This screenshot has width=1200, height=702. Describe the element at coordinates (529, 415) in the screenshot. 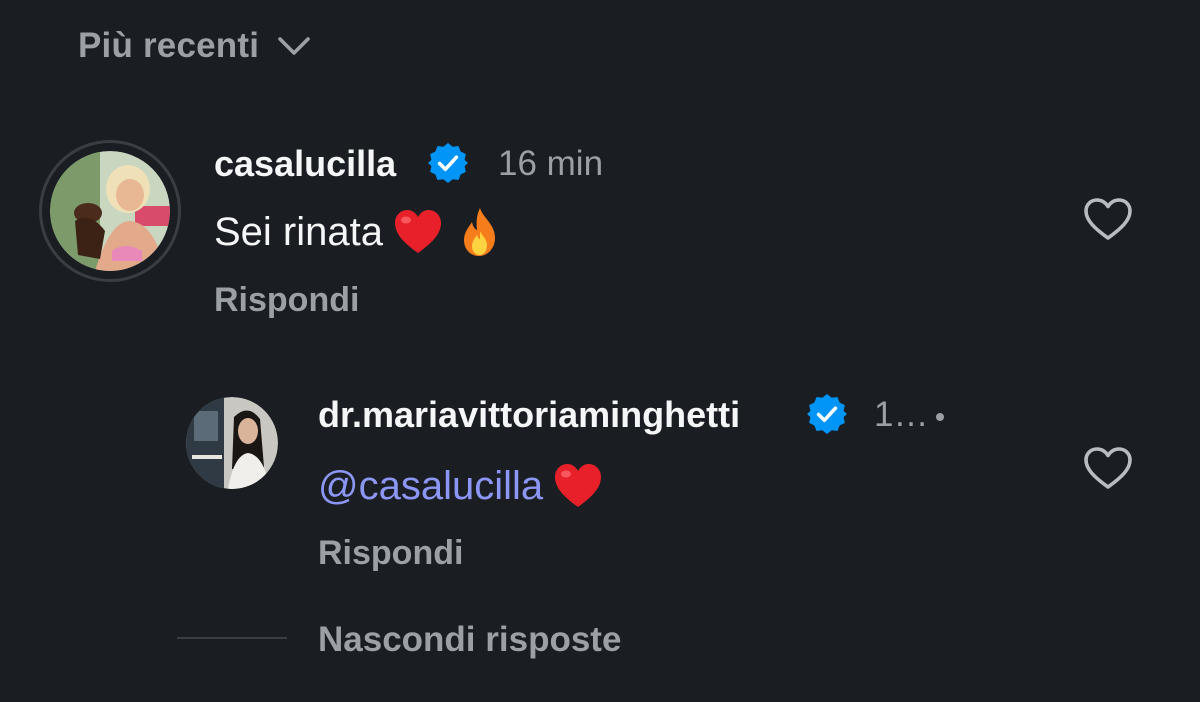

I see `reply-username: dr.mariavittoriaminghetti` at that location.